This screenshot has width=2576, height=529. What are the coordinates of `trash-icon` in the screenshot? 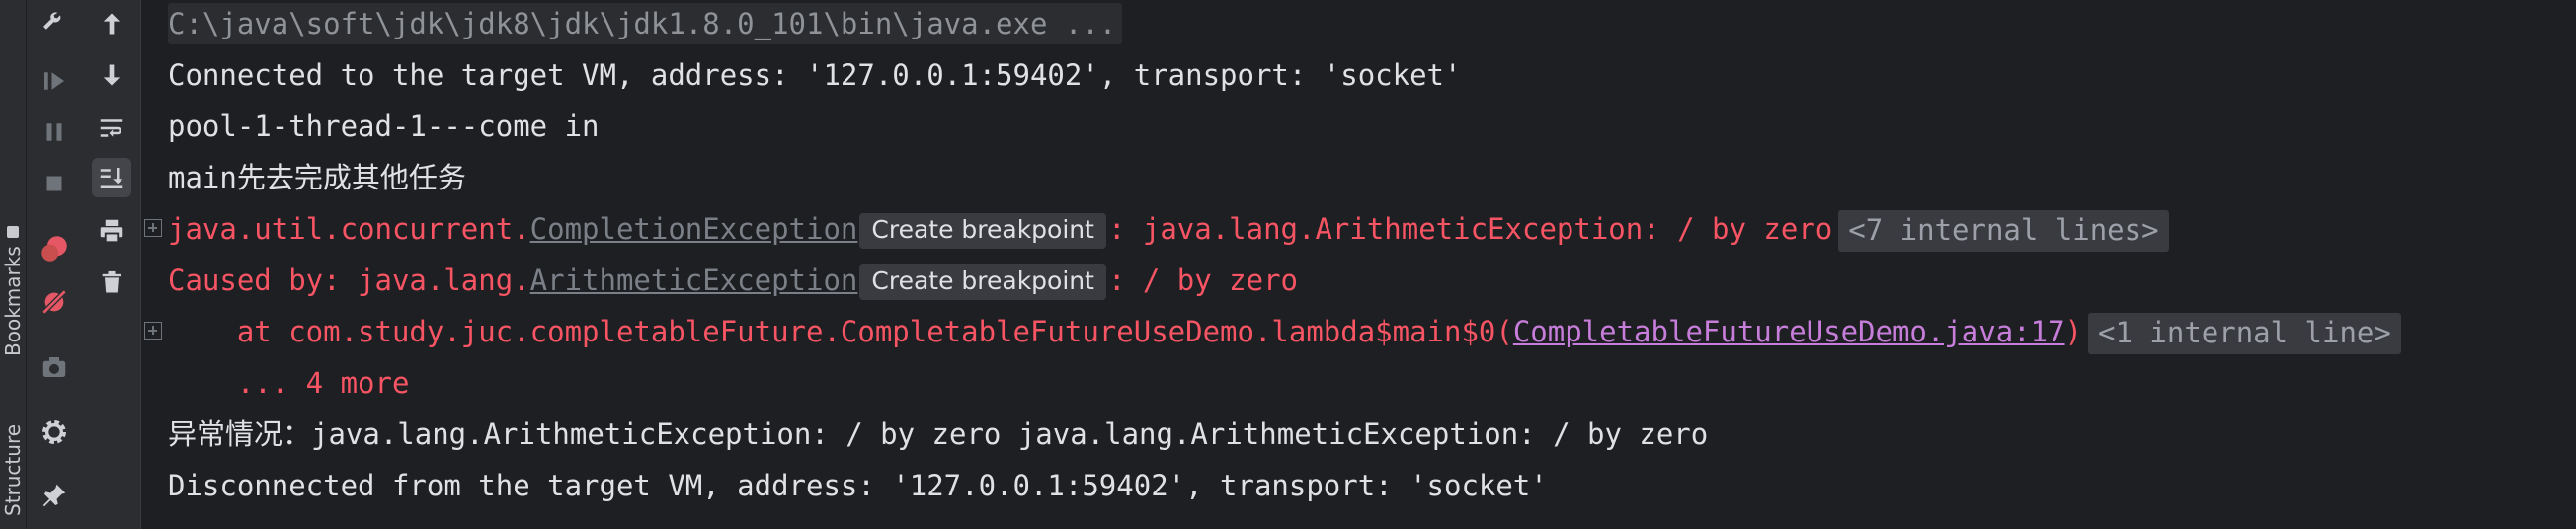 It's located at (111, 282).